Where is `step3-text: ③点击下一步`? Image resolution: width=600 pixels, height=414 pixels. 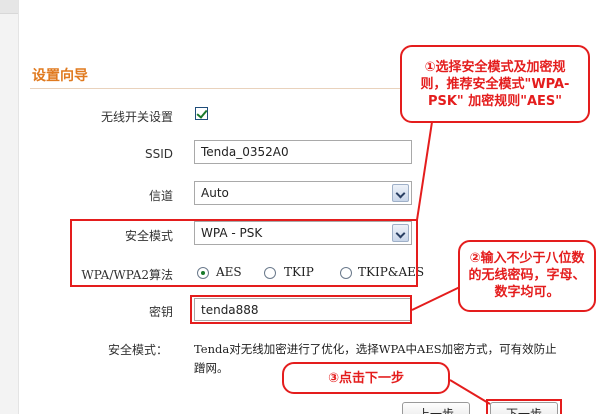 step3-text: ③点击下一步 is located at coordinates (365, 378).